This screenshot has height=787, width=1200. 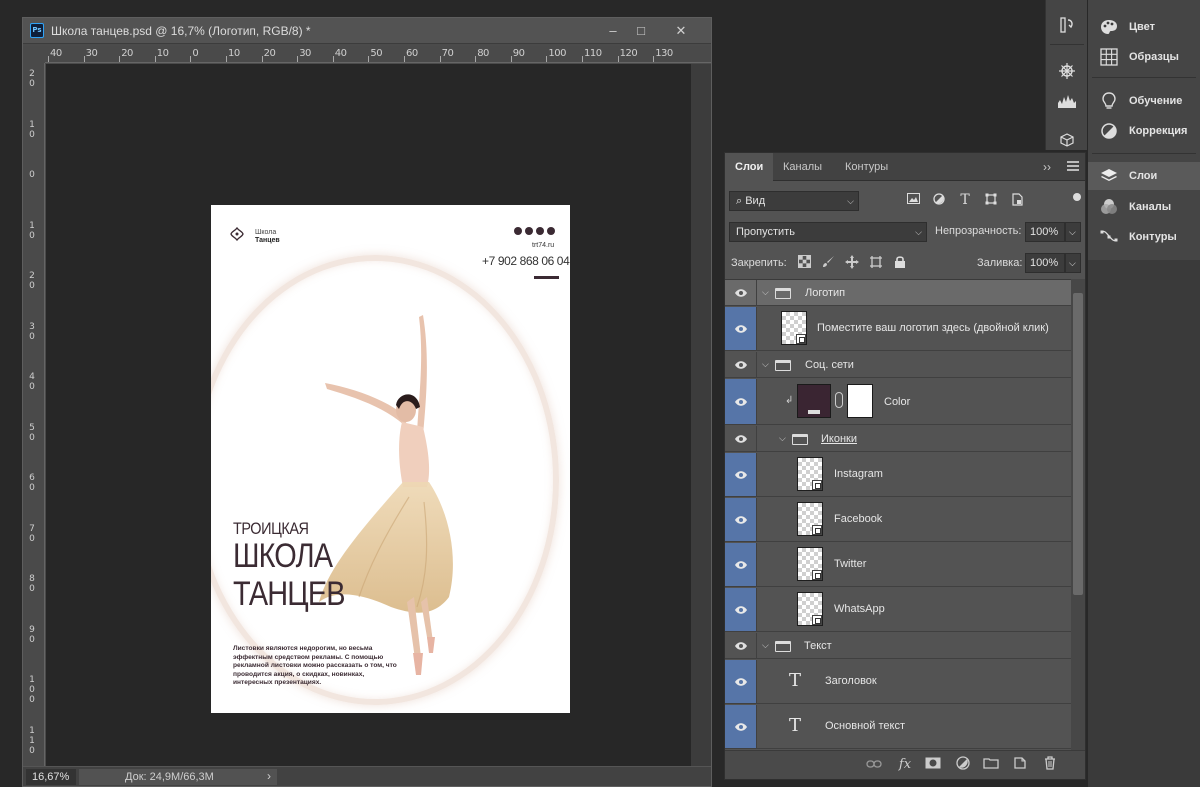 What do you see at coordinates (1067, 44) in the screenshot?
I see `dock-separator` at bounding box center [1067, 44].